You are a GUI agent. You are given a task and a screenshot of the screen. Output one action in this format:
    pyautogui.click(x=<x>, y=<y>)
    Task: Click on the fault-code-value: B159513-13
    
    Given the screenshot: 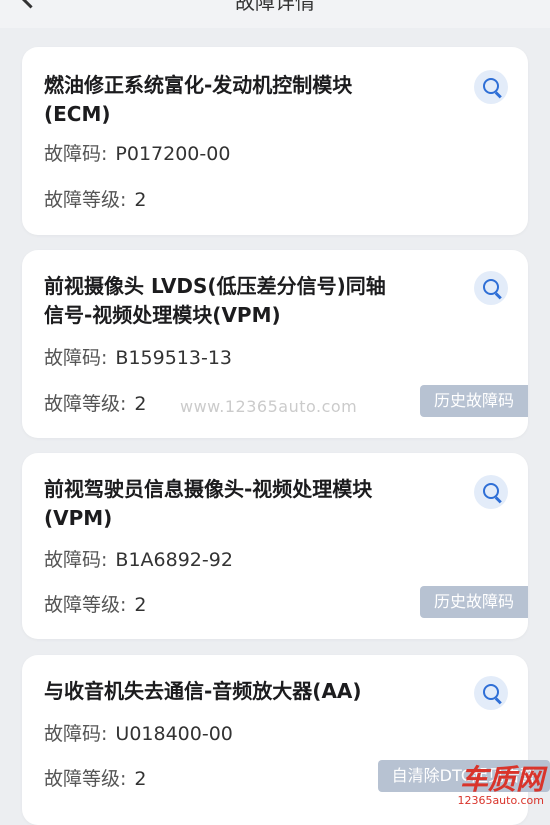 What is the action you would take?
    pyautogui.click(x=174, y=358)
    